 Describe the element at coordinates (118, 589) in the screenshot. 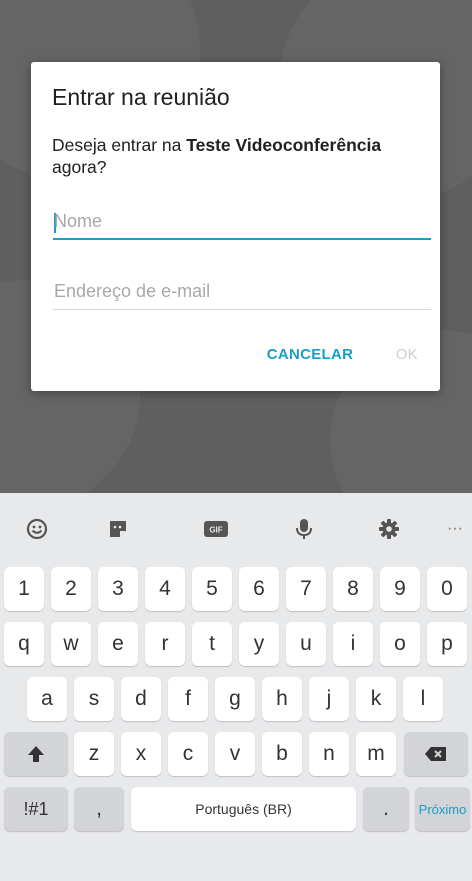

I see `key-3: 3` at that location.